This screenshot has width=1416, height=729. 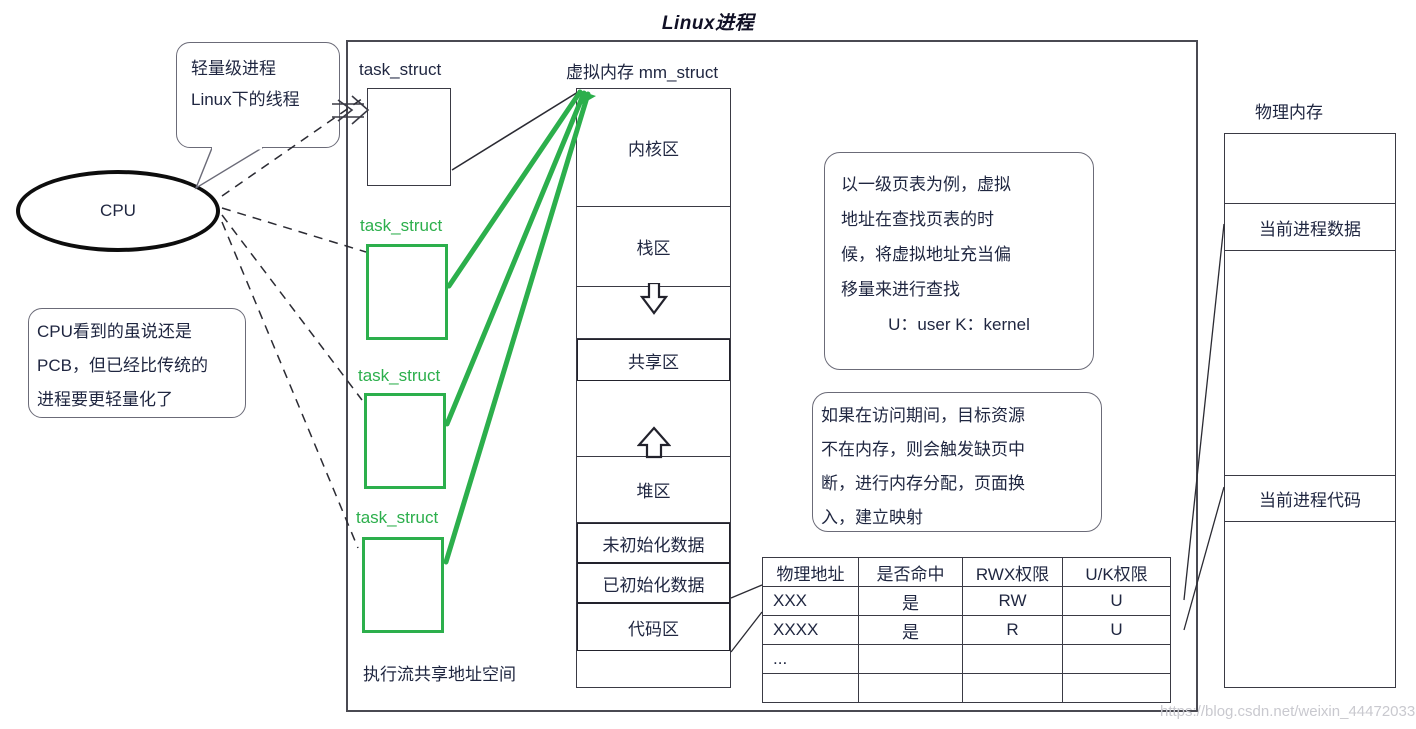 I want to click on callout-thread-tail-icon, so click(x=229, y=168).